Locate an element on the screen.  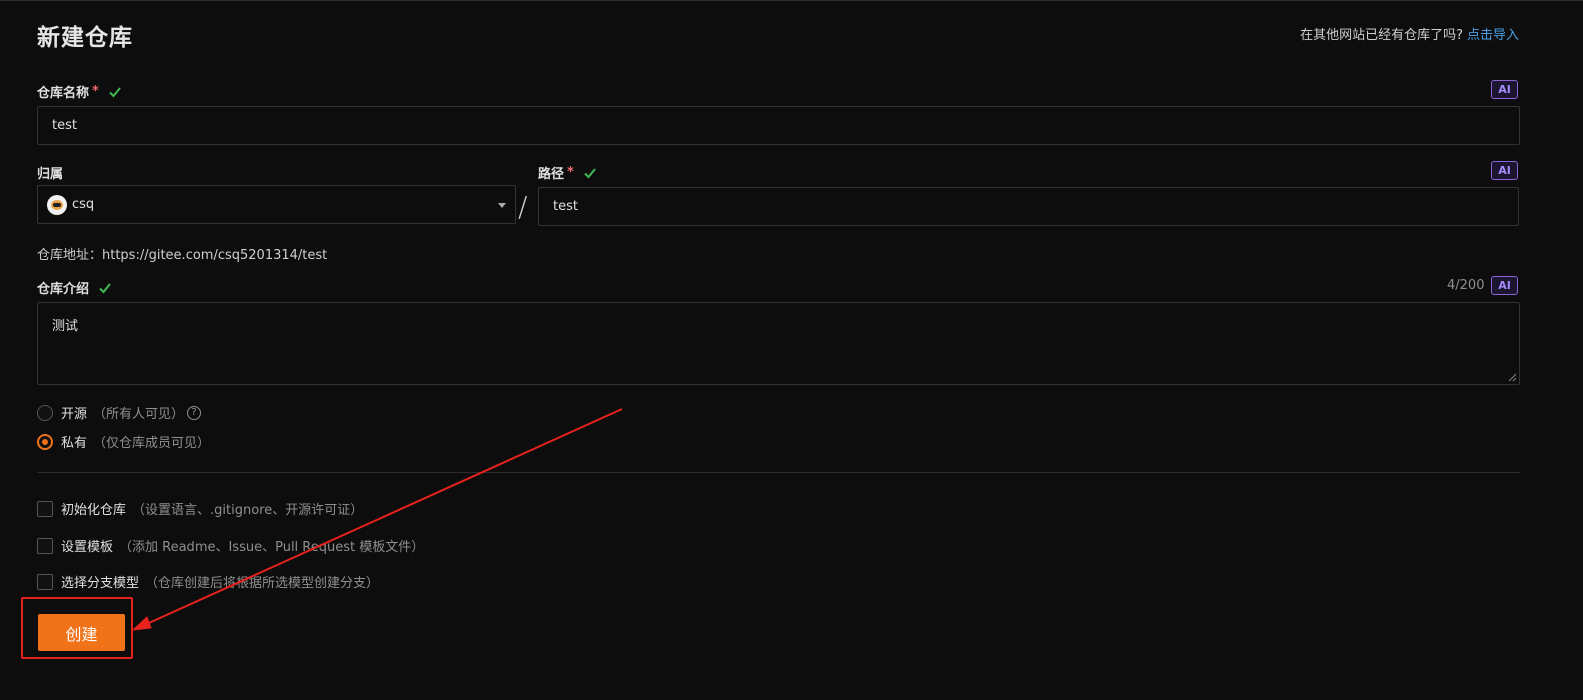
section-divider is located at coordinates (778, 472).